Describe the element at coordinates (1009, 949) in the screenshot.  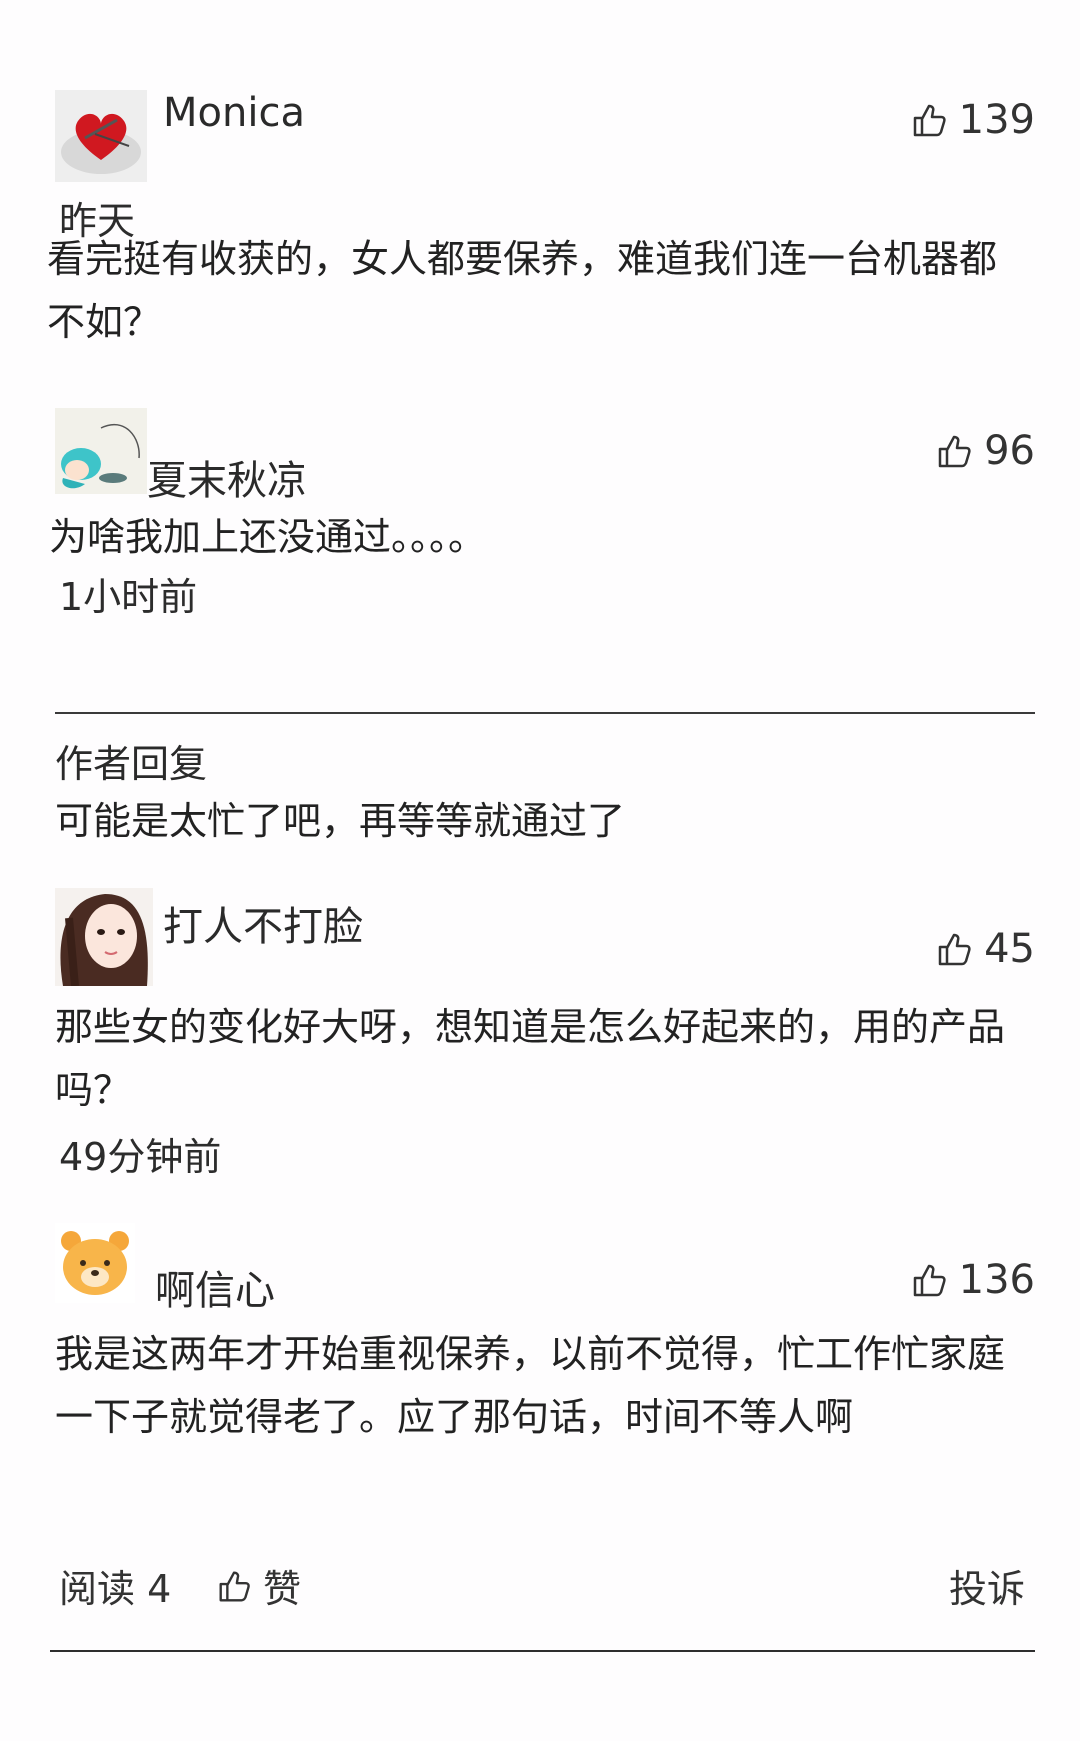
I see `like-count: 45` at that location.